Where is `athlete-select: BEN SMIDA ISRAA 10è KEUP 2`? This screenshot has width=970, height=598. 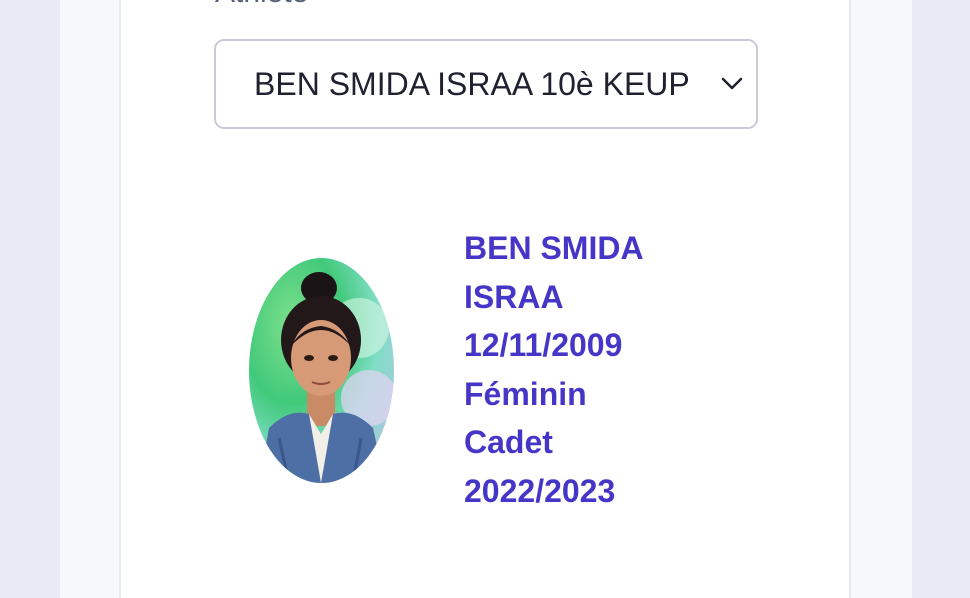 athlete-select: BEN SMIDA ISRAA 10è KEUP 2 is located at coordinates (486, 84).